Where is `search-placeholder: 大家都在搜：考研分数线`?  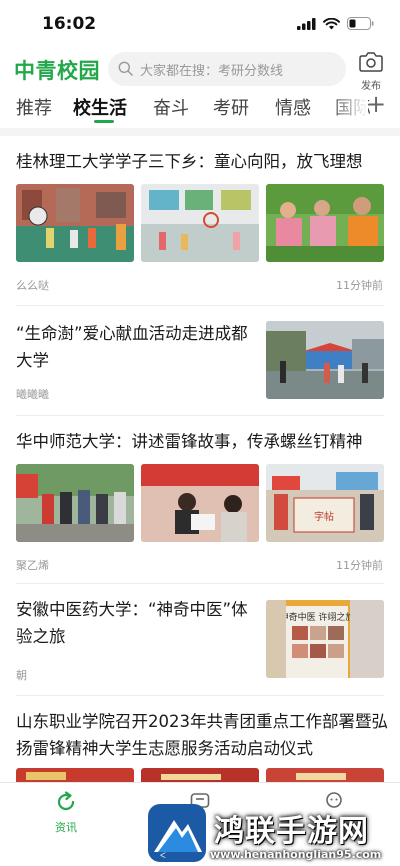
search-placeholder: 大家都在搜：考研分数线 is located at coordinates (212, 71).